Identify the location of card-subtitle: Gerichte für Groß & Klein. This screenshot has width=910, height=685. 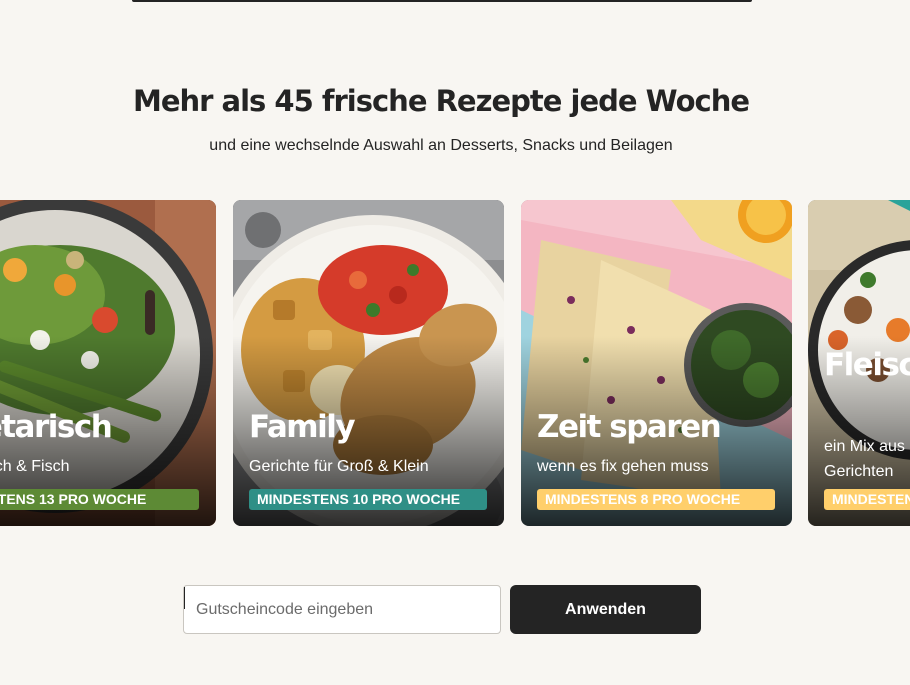
(339, 466).